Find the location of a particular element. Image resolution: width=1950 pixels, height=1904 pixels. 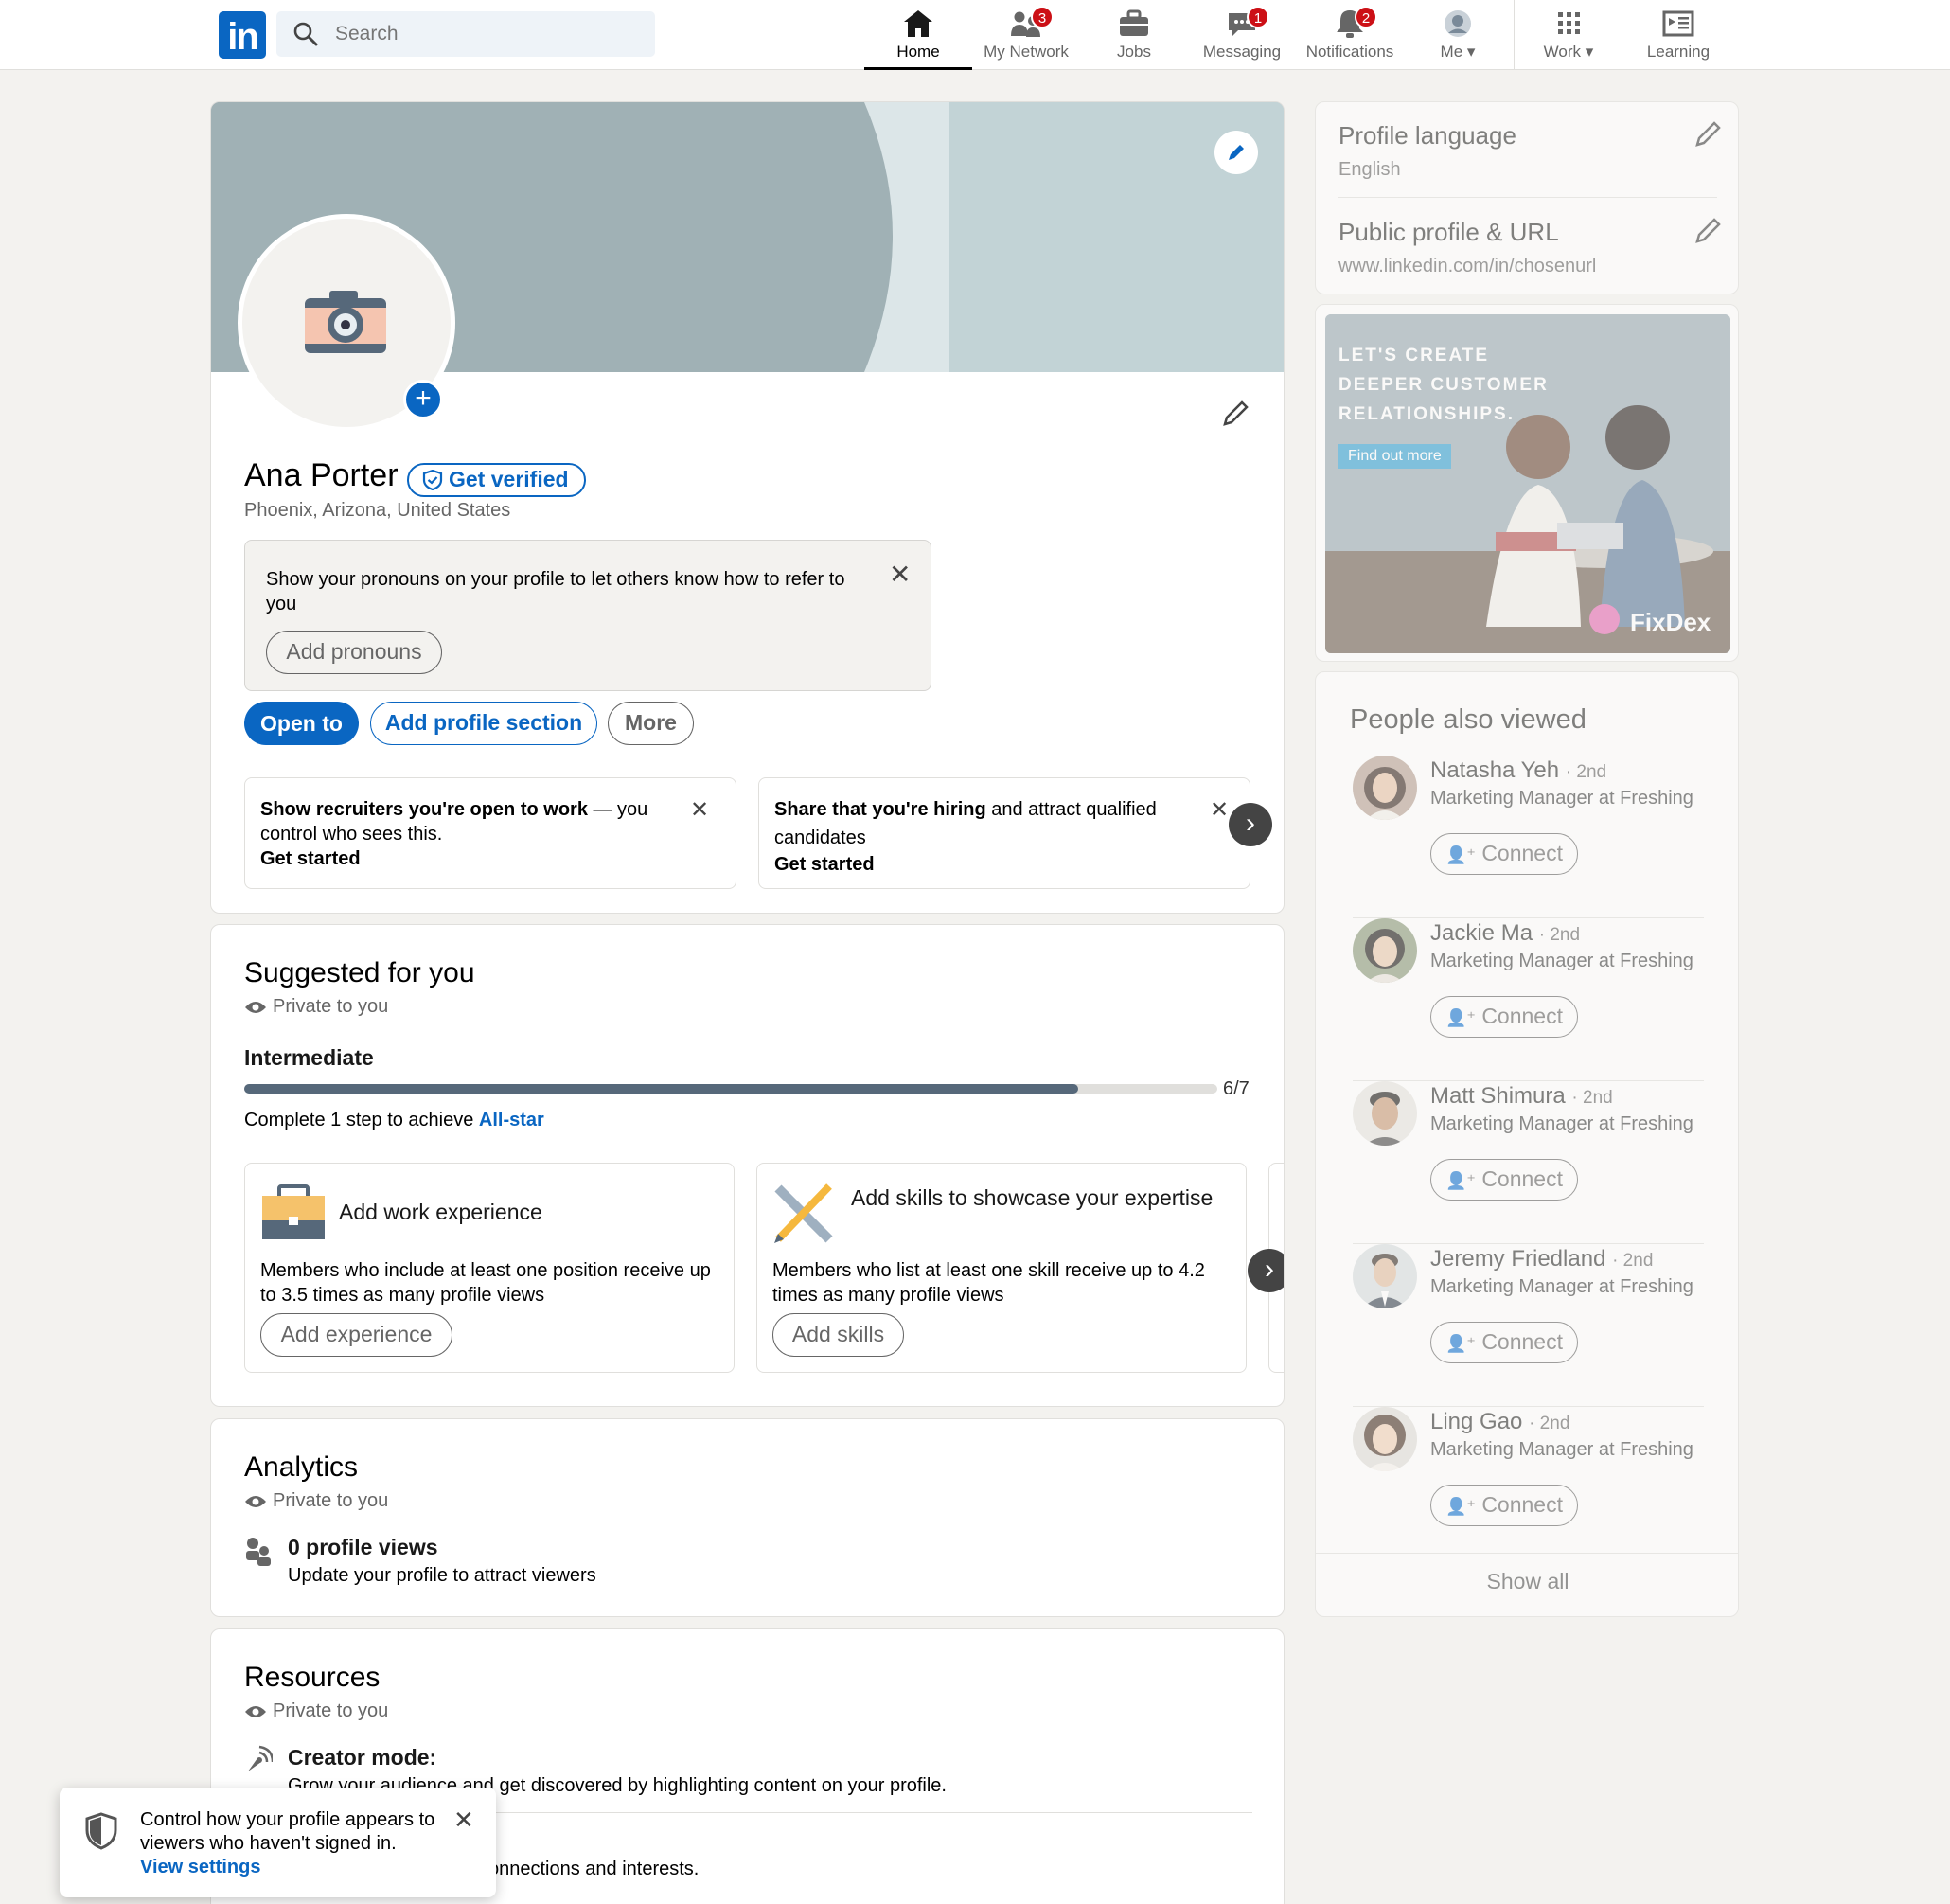

shield-check-icon is located at coordinates (432, 480).